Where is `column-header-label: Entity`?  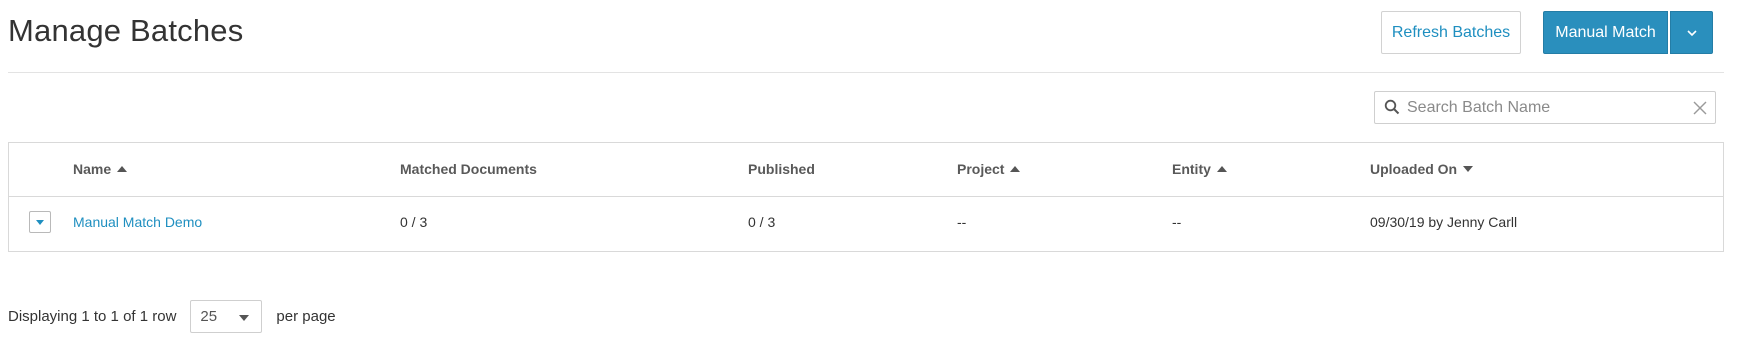
column-header-label: Entity is located at coordinates (1191, 169).